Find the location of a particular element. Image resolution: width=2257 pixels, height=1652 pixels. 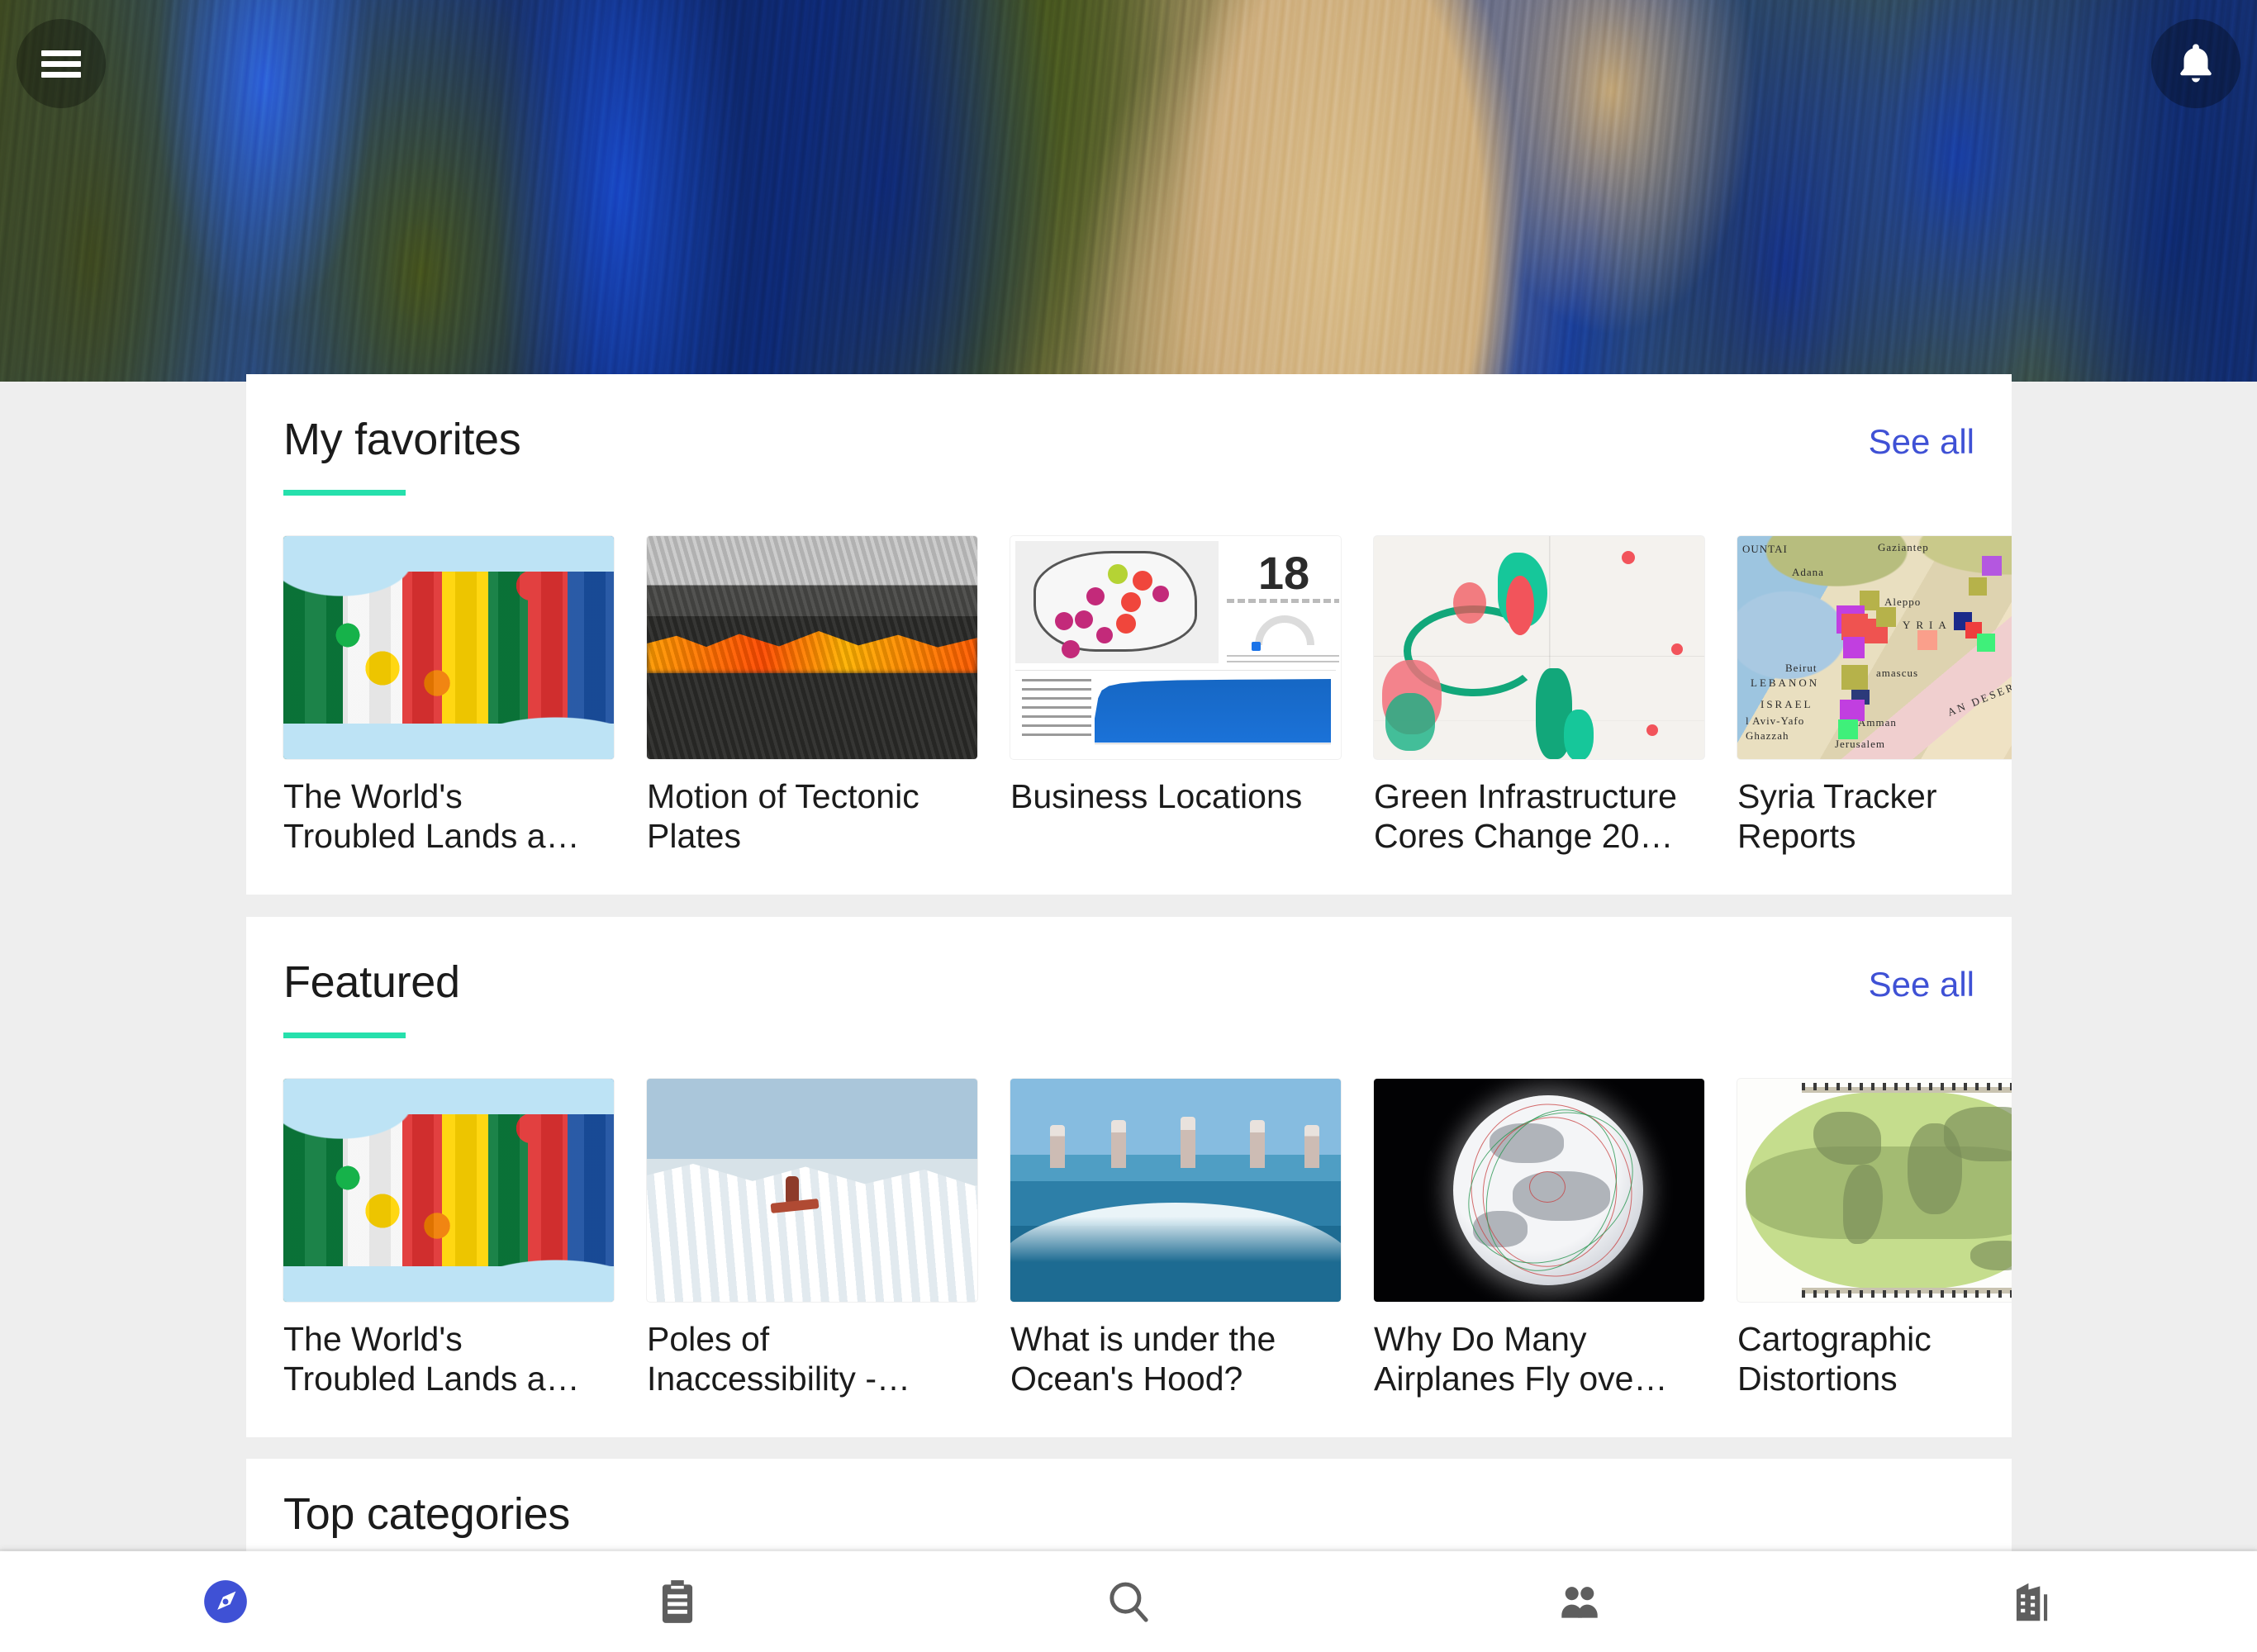

hamburger-menu-icon is located at coordinates (61, 63).